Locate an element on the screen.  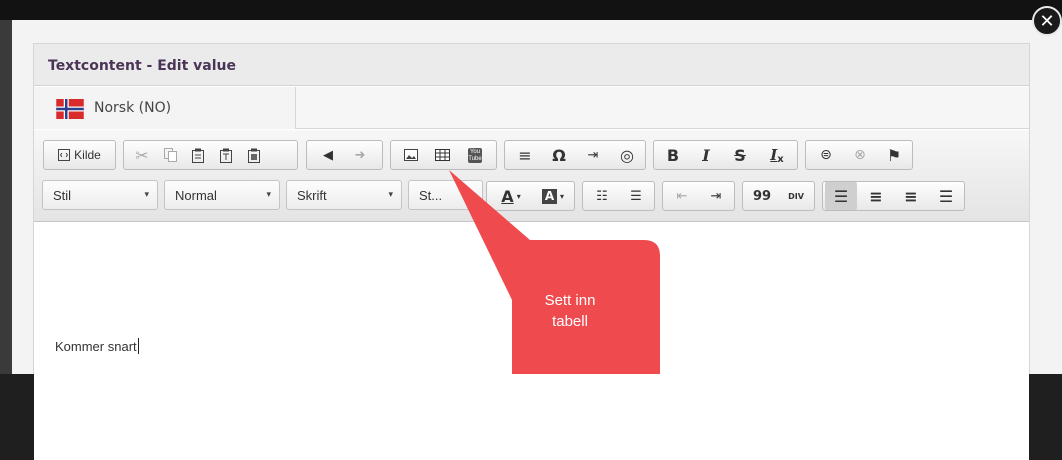
div-container-button: DIV is located at coordinates (796, 196).